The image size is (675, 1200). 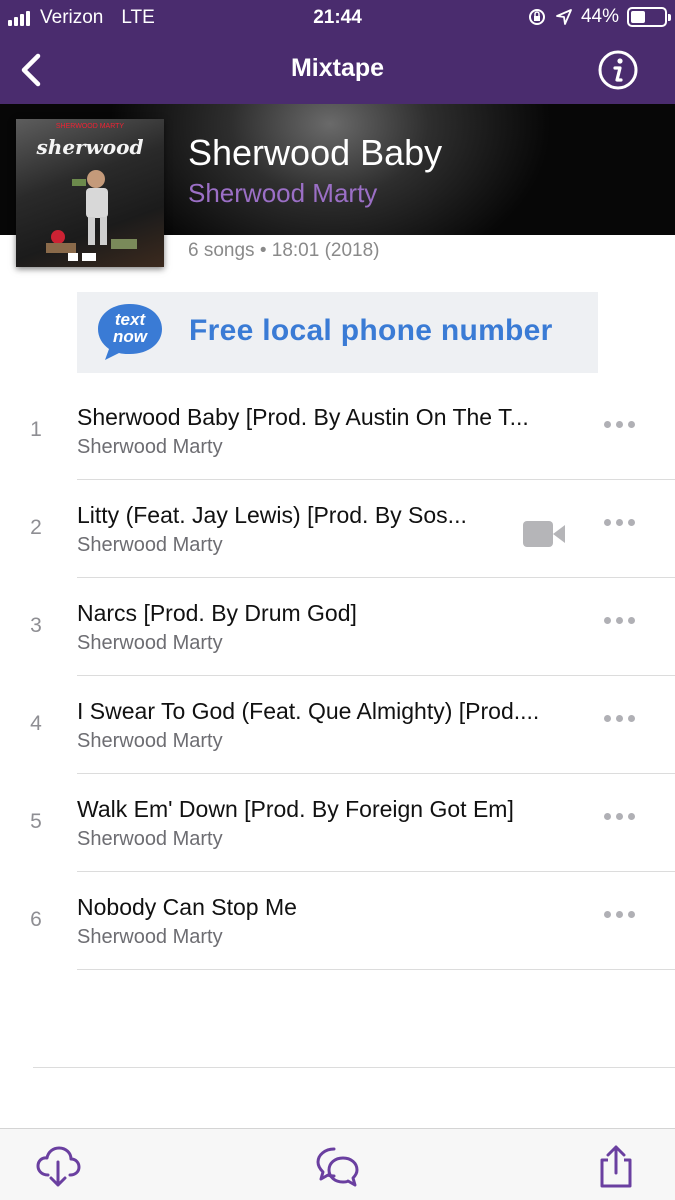 I want to click on battery-percent: 44%, so click(x=599, y=16).